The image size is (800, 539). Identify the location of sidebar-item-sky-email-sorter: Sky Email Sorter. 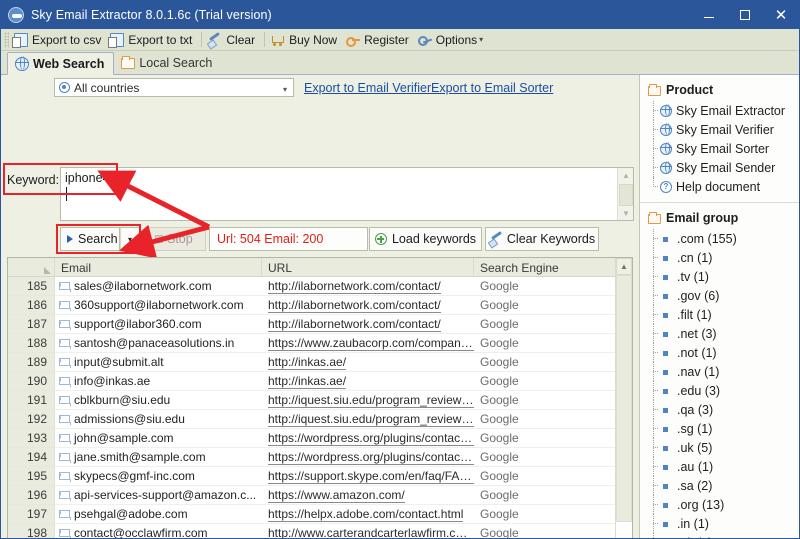
(719, 148).